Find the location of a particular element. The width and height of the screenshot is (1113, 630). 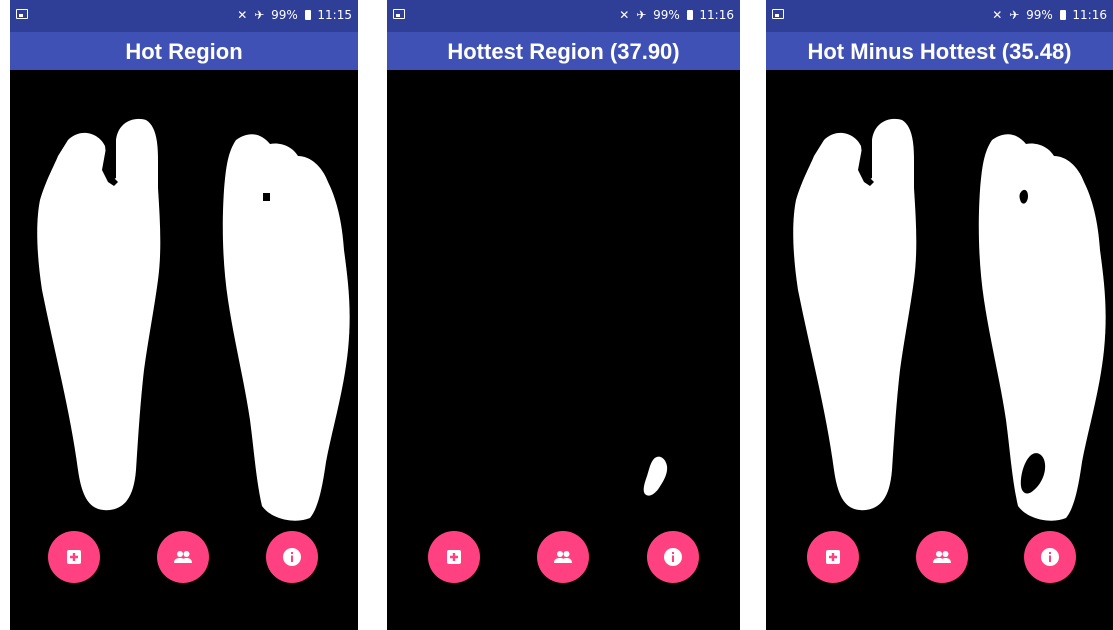

status-right: ✕ ✈ 99% 11:15 is located at coordinates (293, 15).